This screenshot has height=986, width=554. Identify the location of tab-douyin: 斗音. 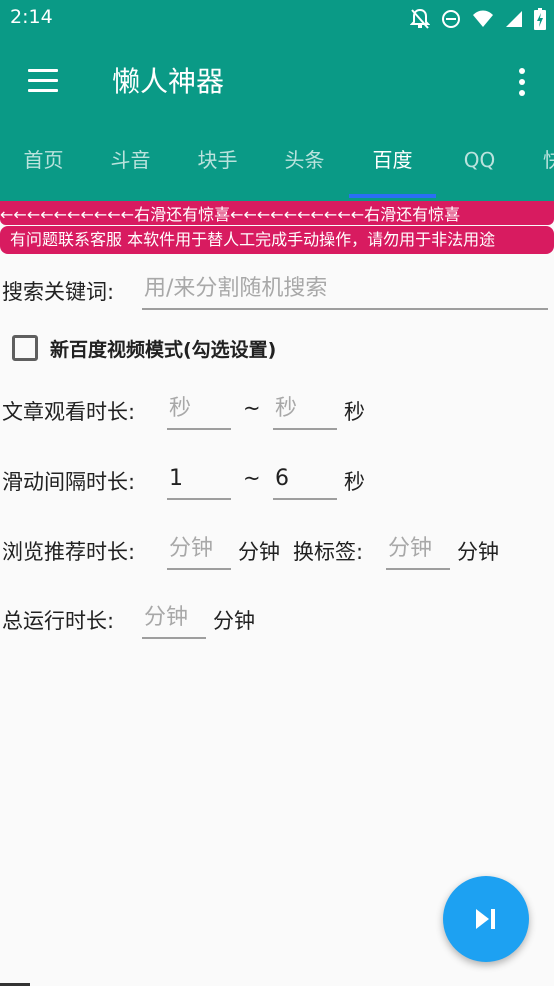
(130, 161).